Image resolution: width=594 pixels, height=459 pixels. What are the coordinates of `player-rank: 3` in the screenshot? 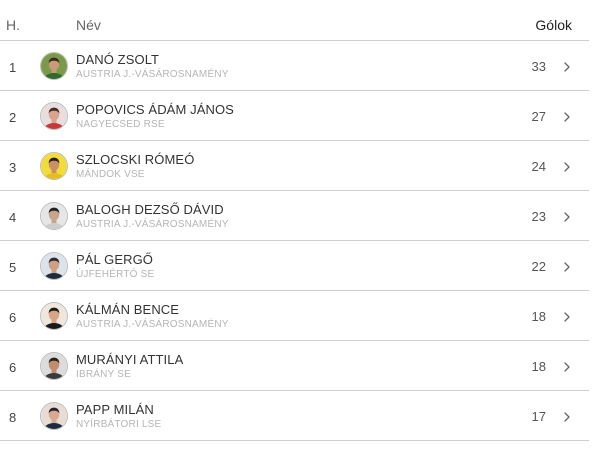 It's located at (13, 167).